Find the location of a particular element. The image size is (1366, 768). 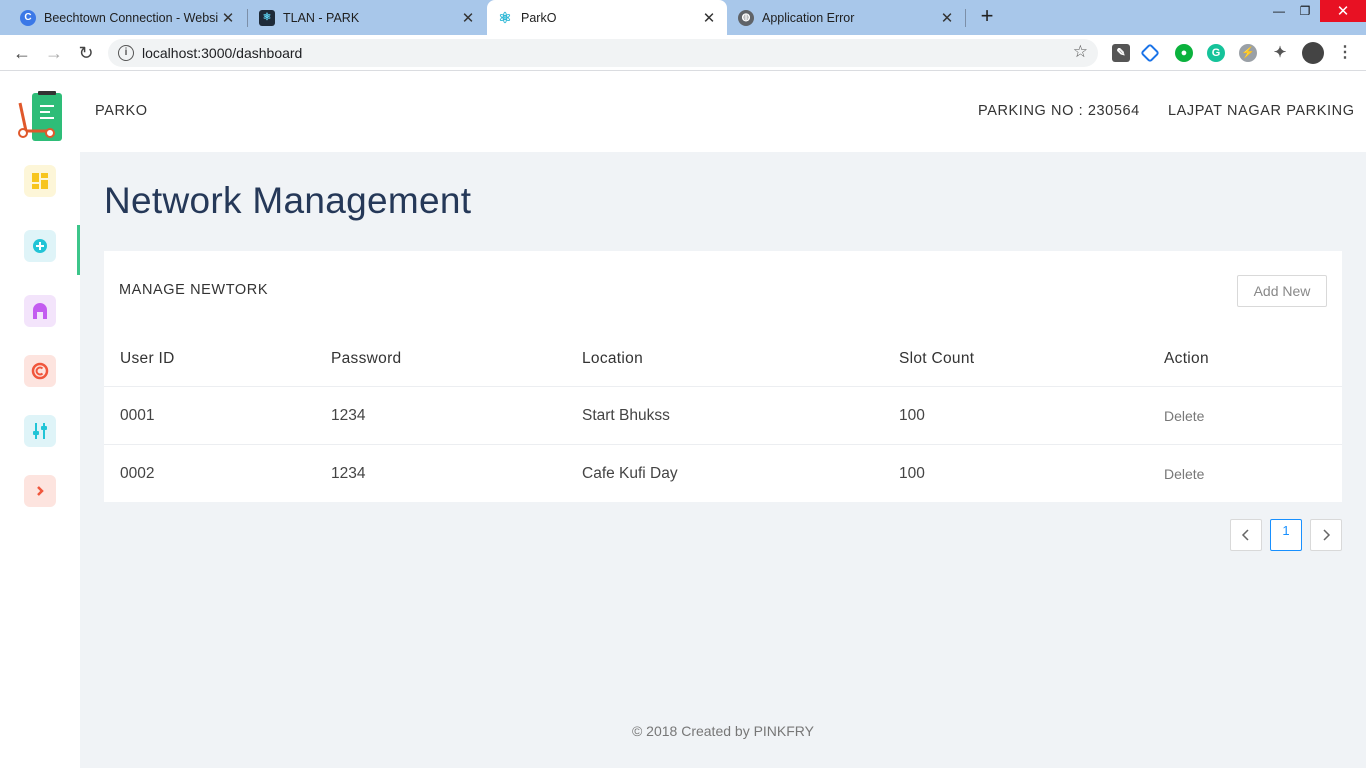

chevron-left-icon is located at coordinates (1245, 535).